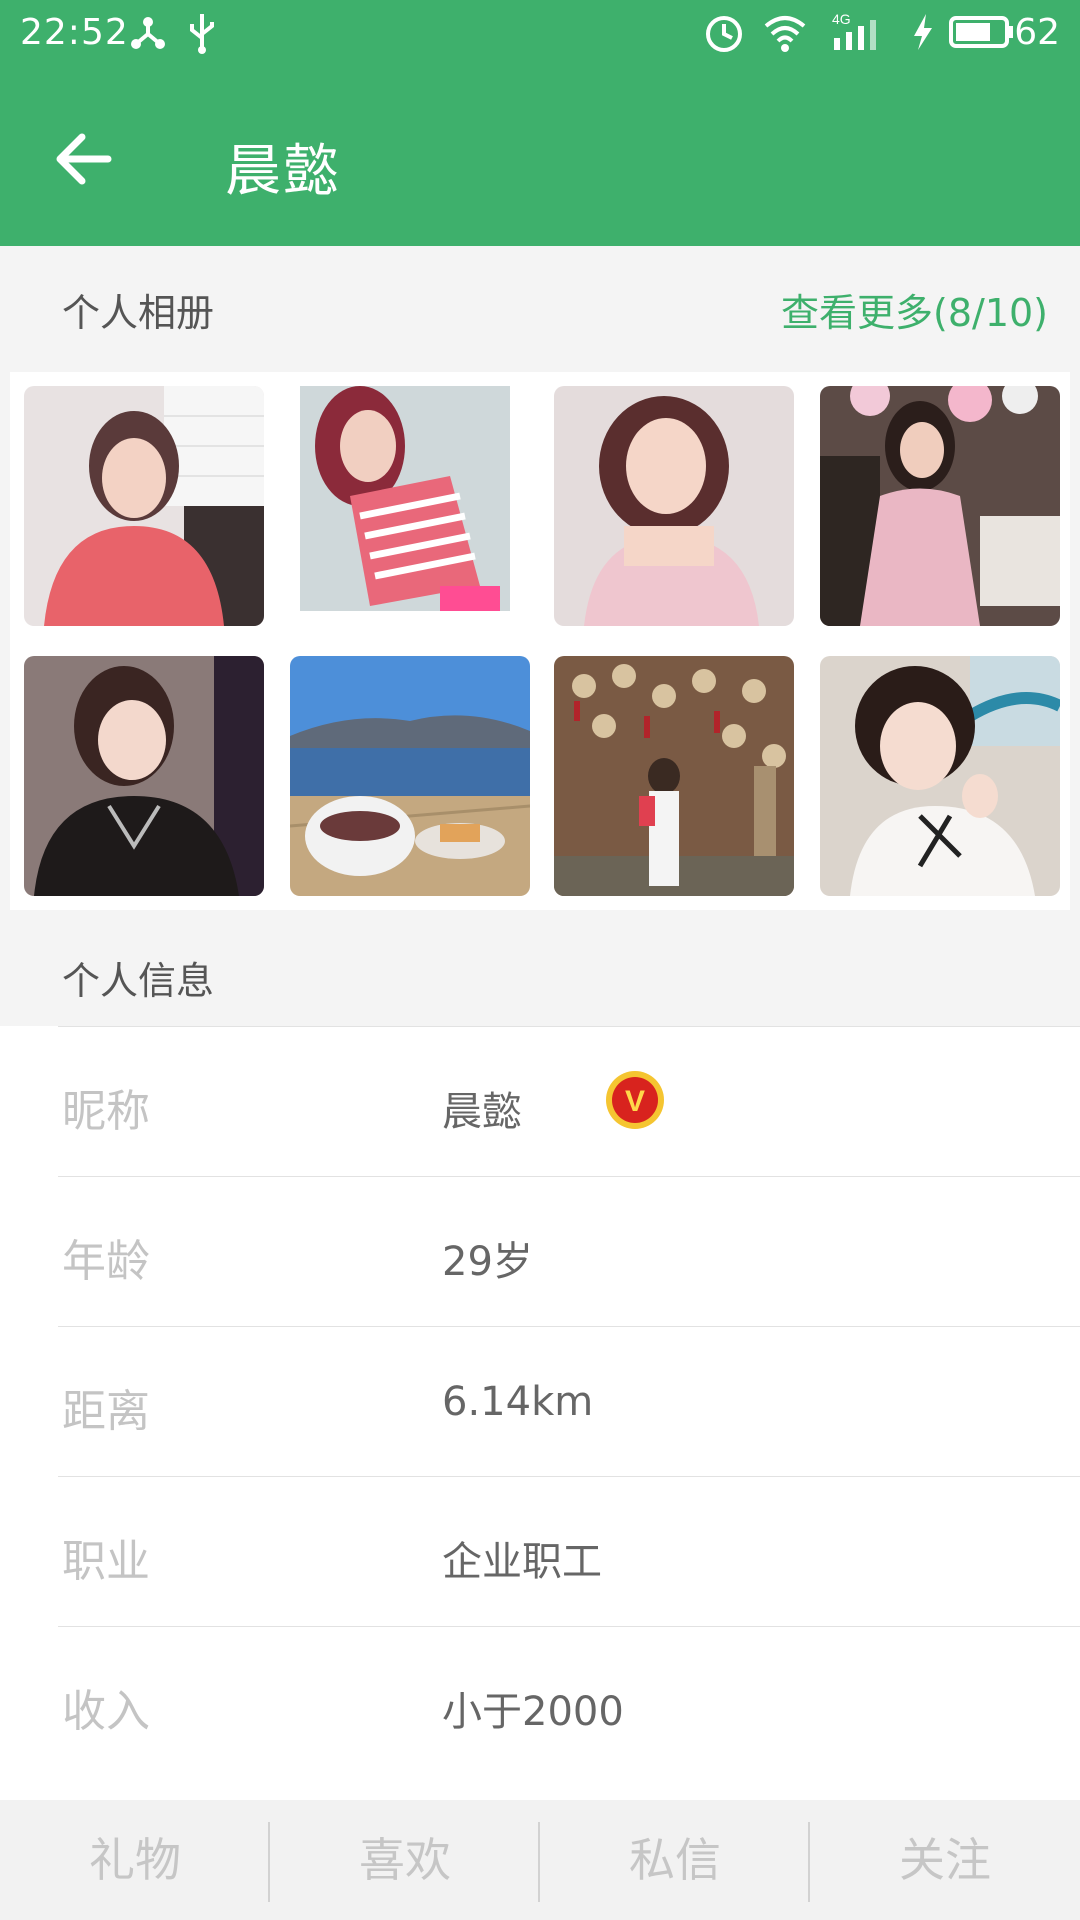 The image size is (1080, 1920). I want to click on alarm-icon, so click(724, 36).